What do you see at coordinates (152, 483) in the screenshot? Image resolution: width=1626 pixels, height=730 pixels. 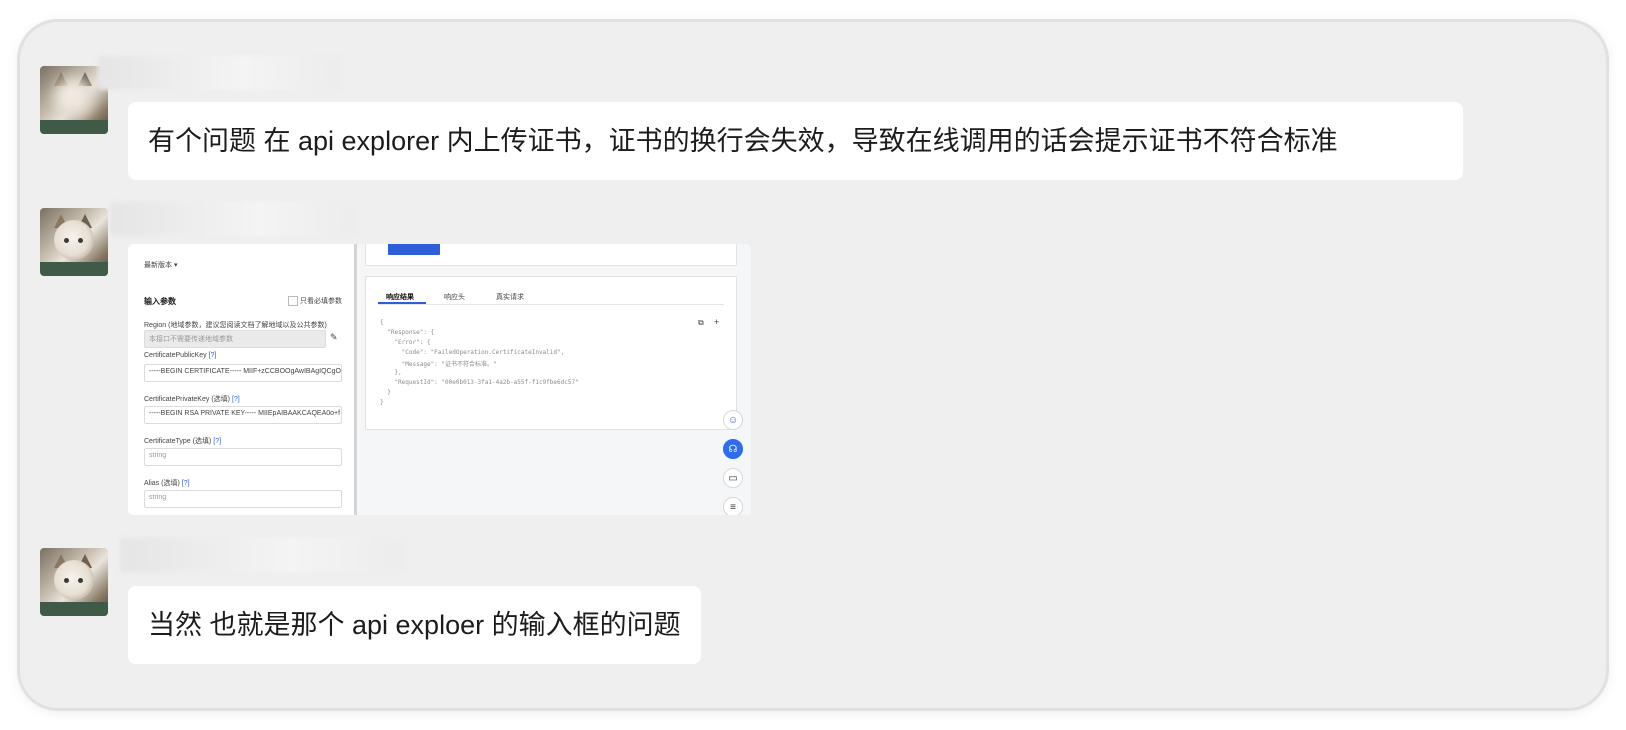 I see `alias-label: Alias` at bounding box center [152, 483].